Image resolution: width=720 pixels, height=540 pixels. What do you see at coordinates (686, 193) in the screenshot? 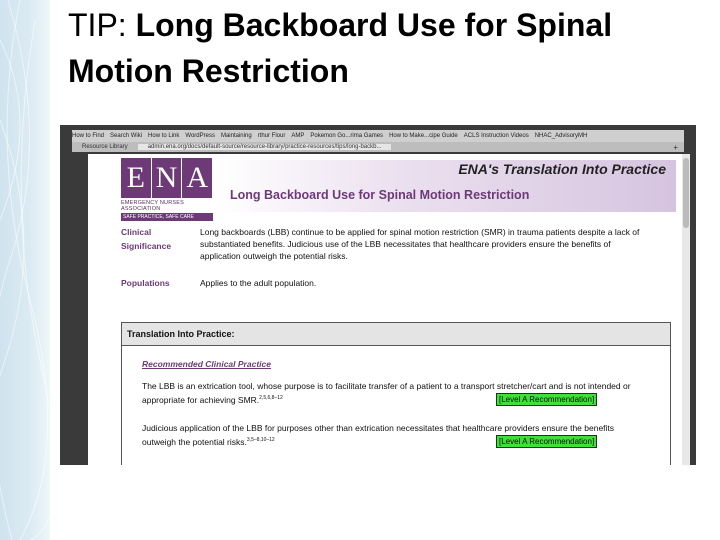
I see `scrollbar-thumb` at bounding box center [686, 193].